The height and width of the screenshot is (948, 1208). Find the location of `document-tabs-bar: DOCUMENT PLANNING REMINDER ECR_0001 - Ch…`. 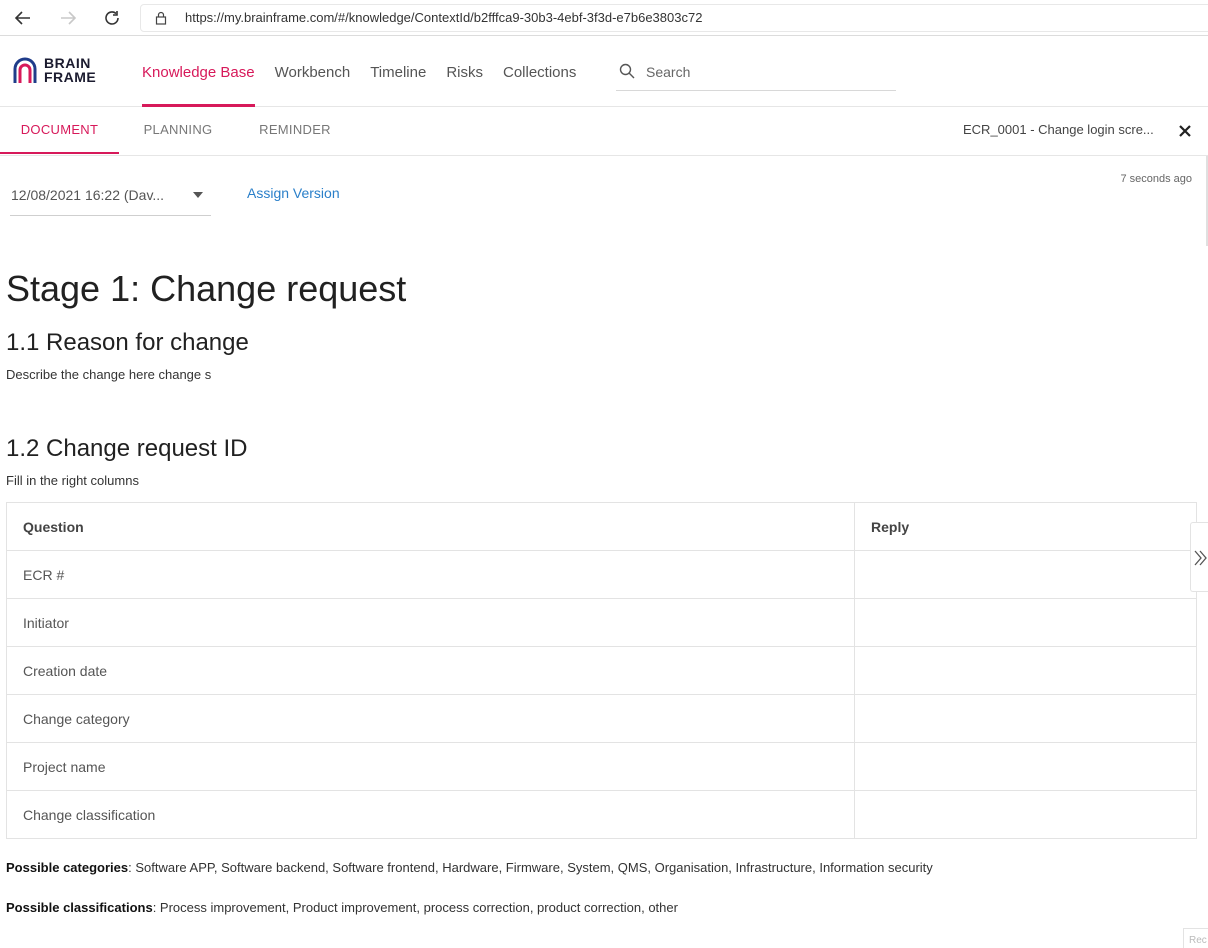

document-tabs-bar: DOCUMENT PLANNING REMINDER ECR_0001 - Ch… is located at coordinates (604, 131).